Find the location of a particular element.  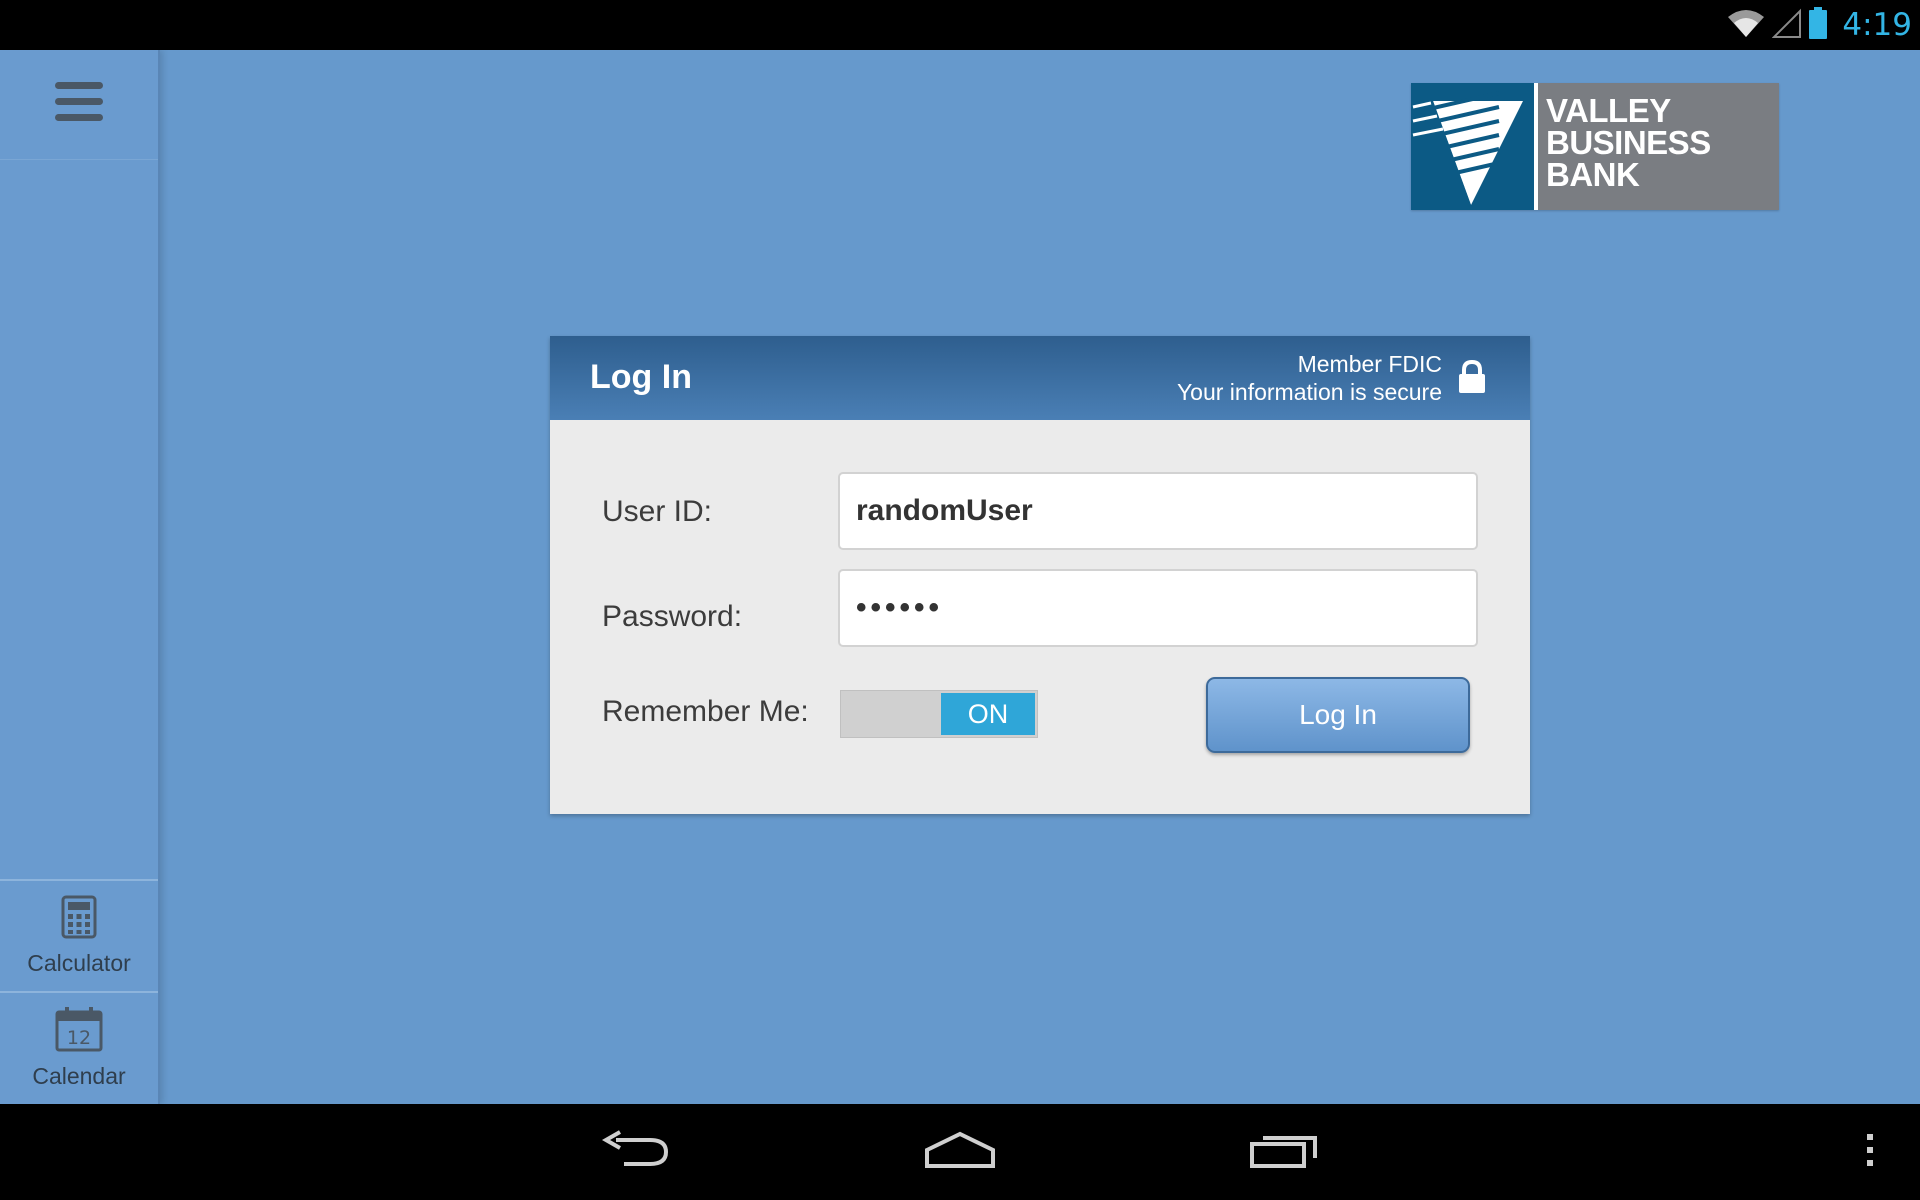

status-time: 4:19 is located at coordinates (1877, 25).